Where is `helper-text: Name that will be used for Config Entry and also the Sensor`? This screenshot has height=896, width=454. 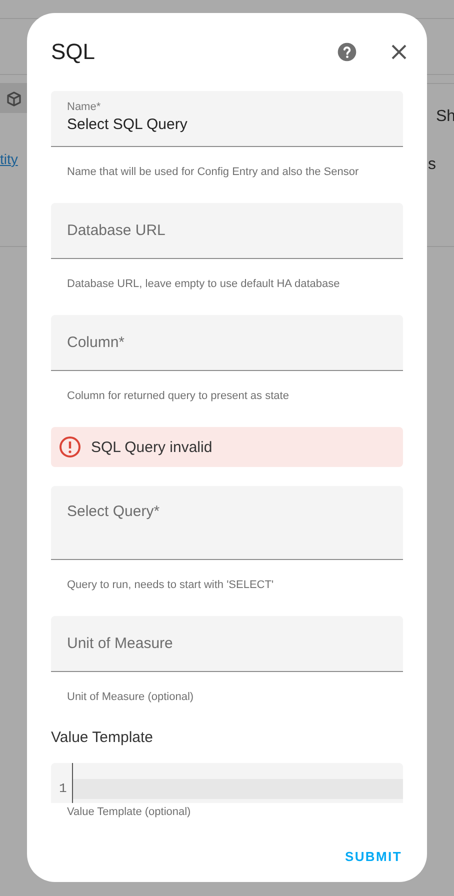 helper-text: Name that will be used for Config Entry and also the Sensor is located at coordinates (213, 172).